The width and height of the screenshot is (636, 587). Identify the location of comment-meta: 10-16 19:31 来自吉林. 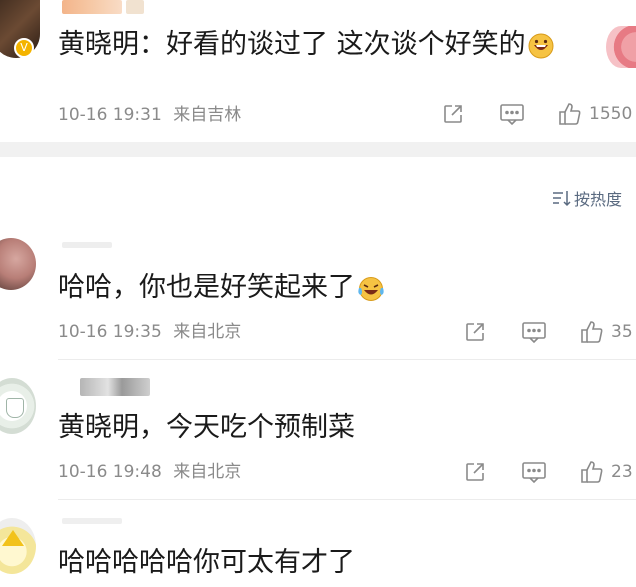
(149, 115).